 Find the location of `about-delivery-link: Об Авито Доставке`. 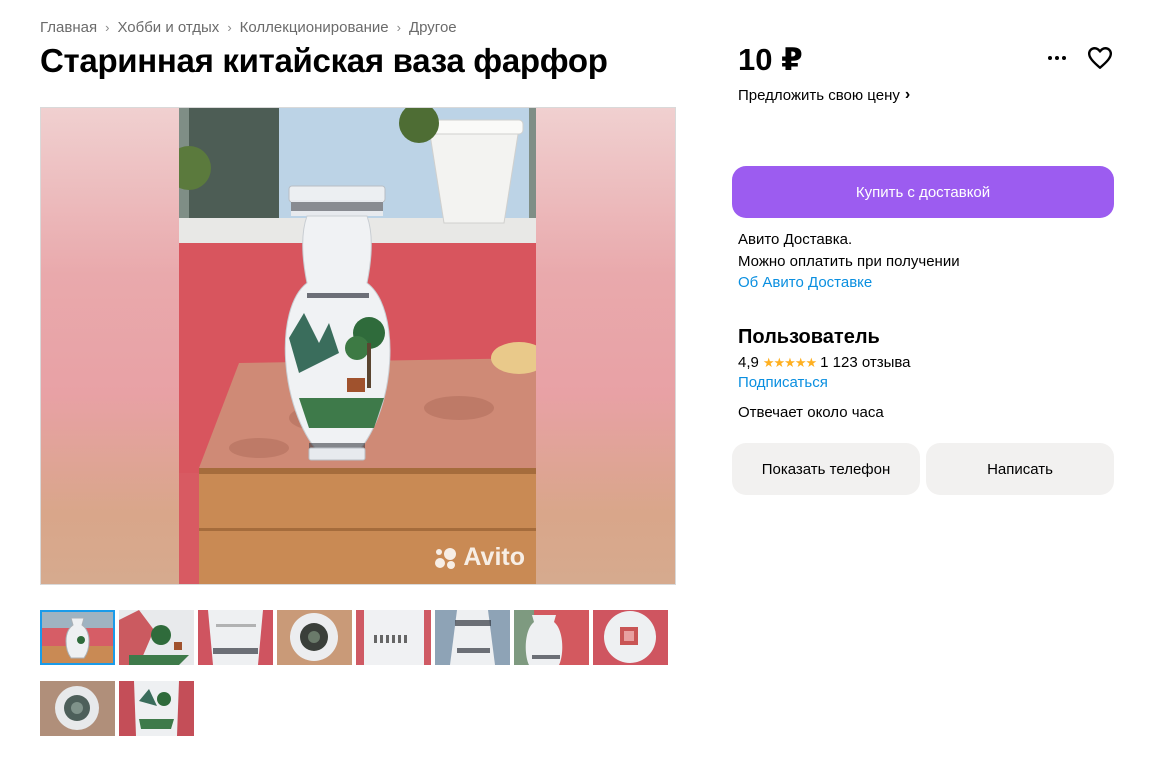

about-delivery-link: Об Авито Доставке is located at coordinates (805, 282).